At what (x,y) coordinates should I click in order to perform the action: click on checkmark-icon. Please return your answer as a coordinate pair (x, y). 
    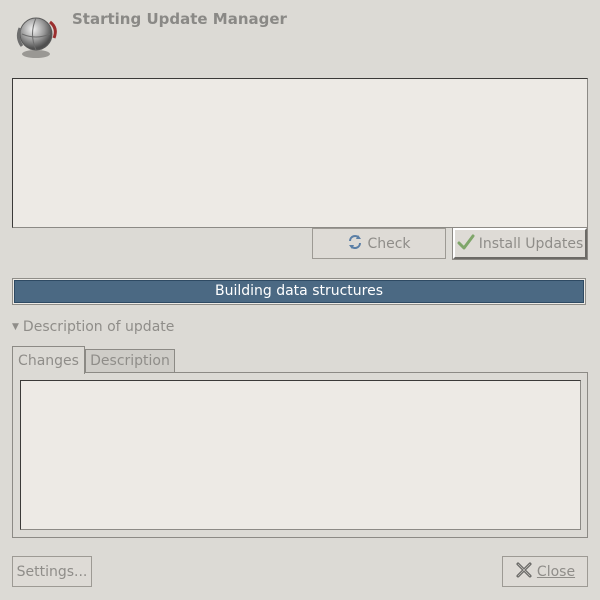
    Looking at the image, I should click on (466, 244).